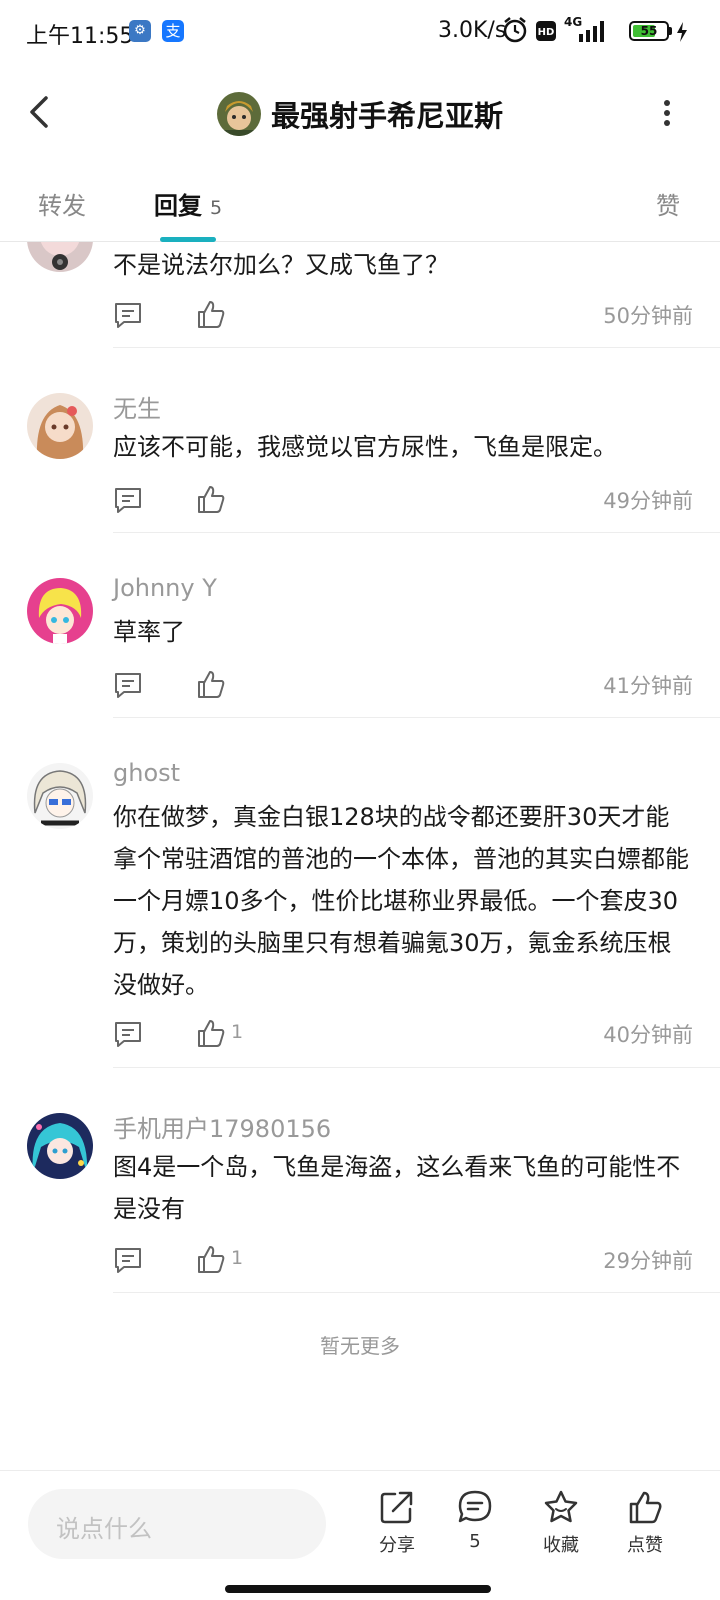  Describe the element at coordinates (648, 1261) in the screenshot. I see `comment-time: 29分钟前` at that location.